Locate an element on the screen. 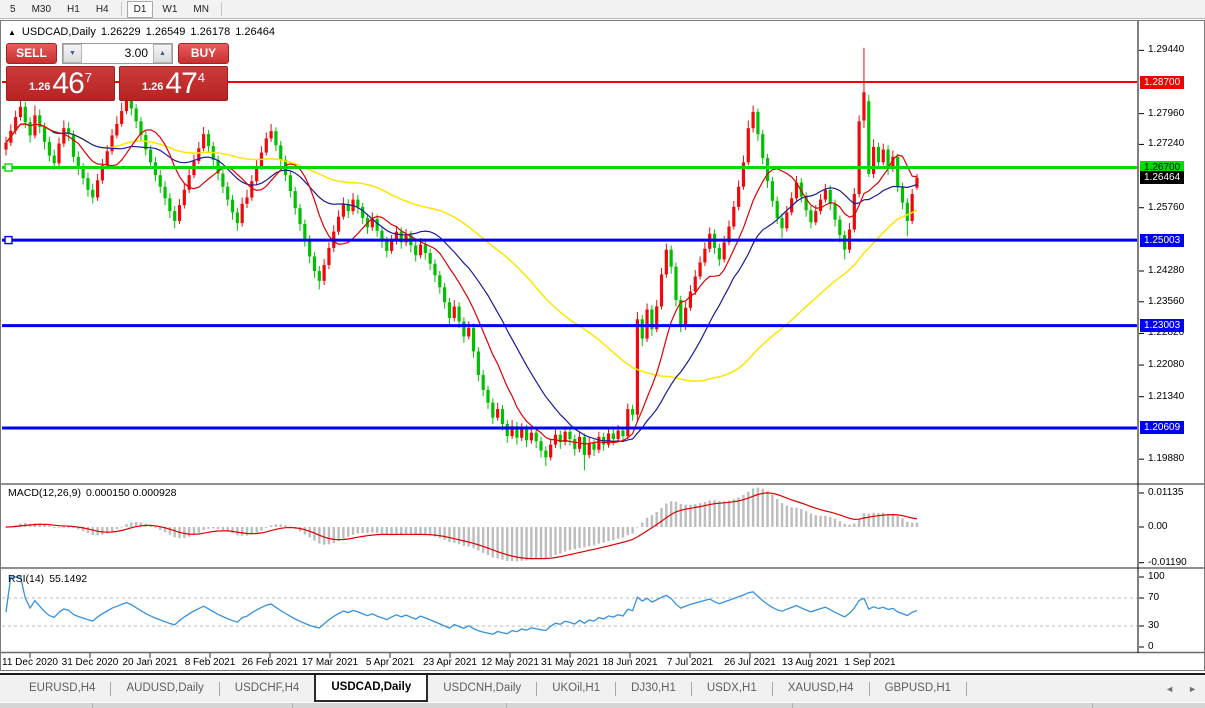 This screenshot has height=708, width=1205. timeframe-button-d1: D1 is located at coordinates (140, 9).